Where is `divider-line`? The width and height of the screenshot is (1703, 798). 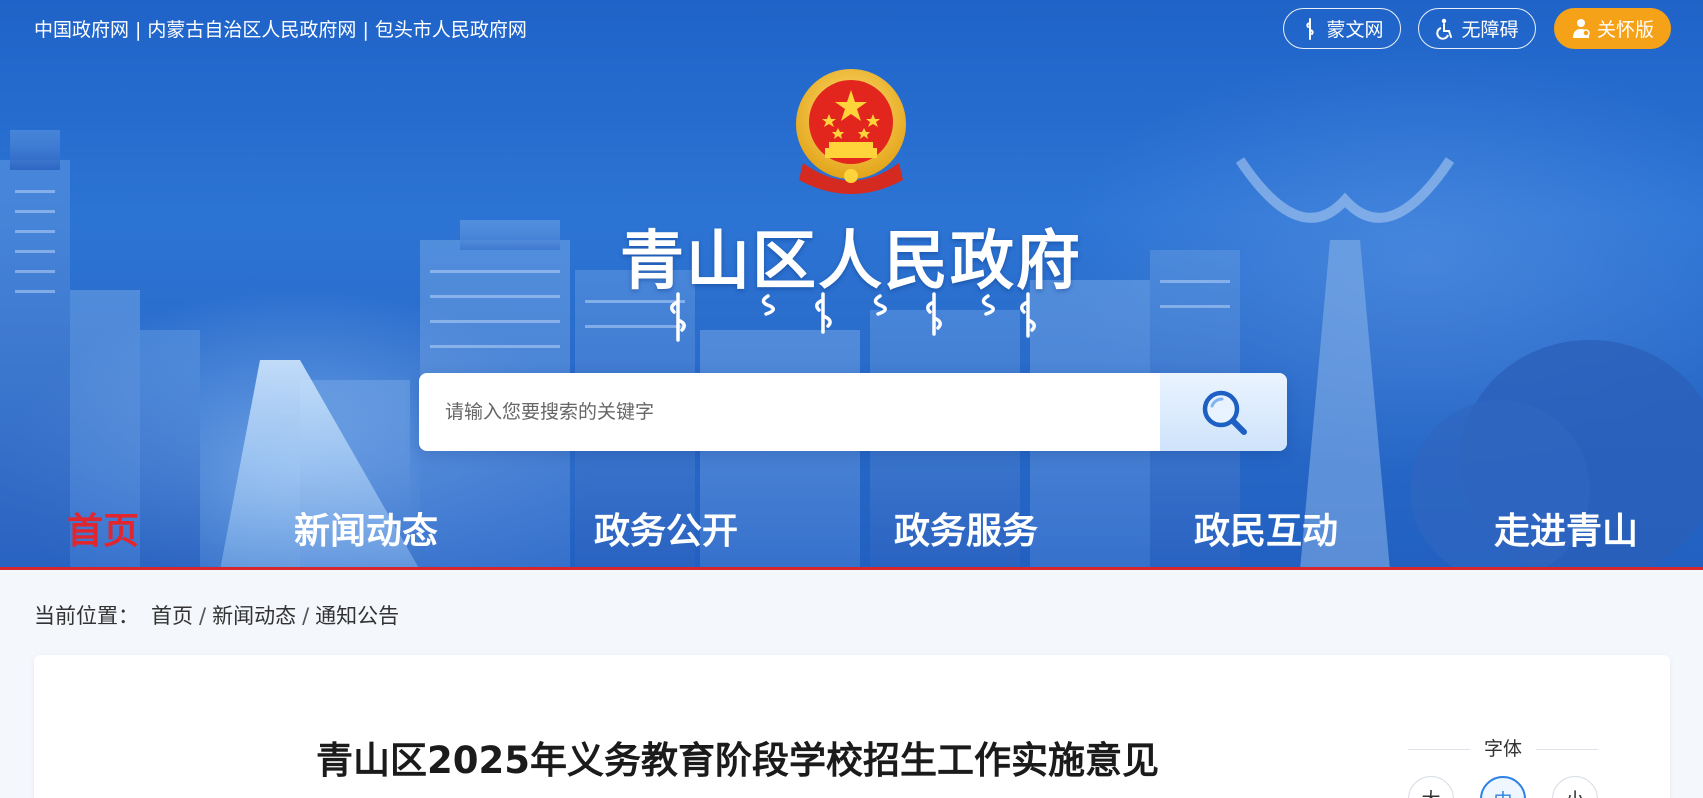 divider-line is located at coordinates (1567, 749).